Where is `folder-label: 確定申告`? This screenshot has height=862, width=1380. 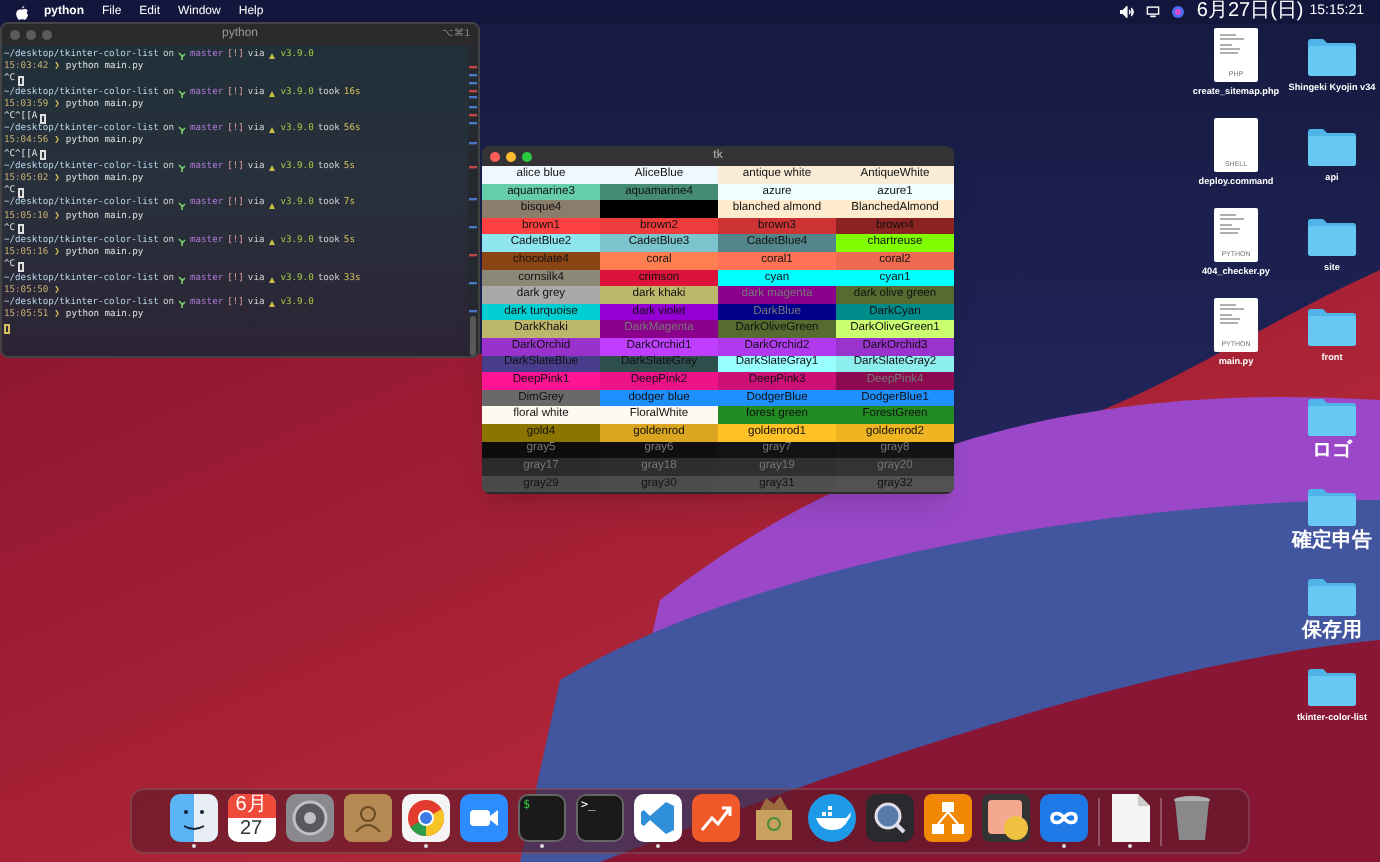
folder-label: 確定申告 is located at coordinates (1332, 542).